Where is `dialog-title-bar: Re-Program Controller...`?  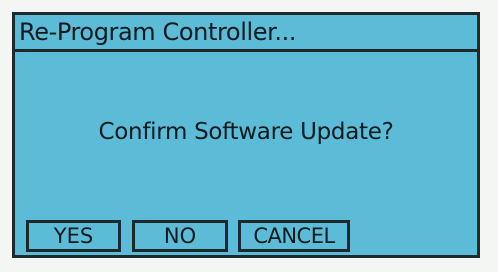 dialog-title-bar: Re-Program Controller... is located at coordinates (246, 33).